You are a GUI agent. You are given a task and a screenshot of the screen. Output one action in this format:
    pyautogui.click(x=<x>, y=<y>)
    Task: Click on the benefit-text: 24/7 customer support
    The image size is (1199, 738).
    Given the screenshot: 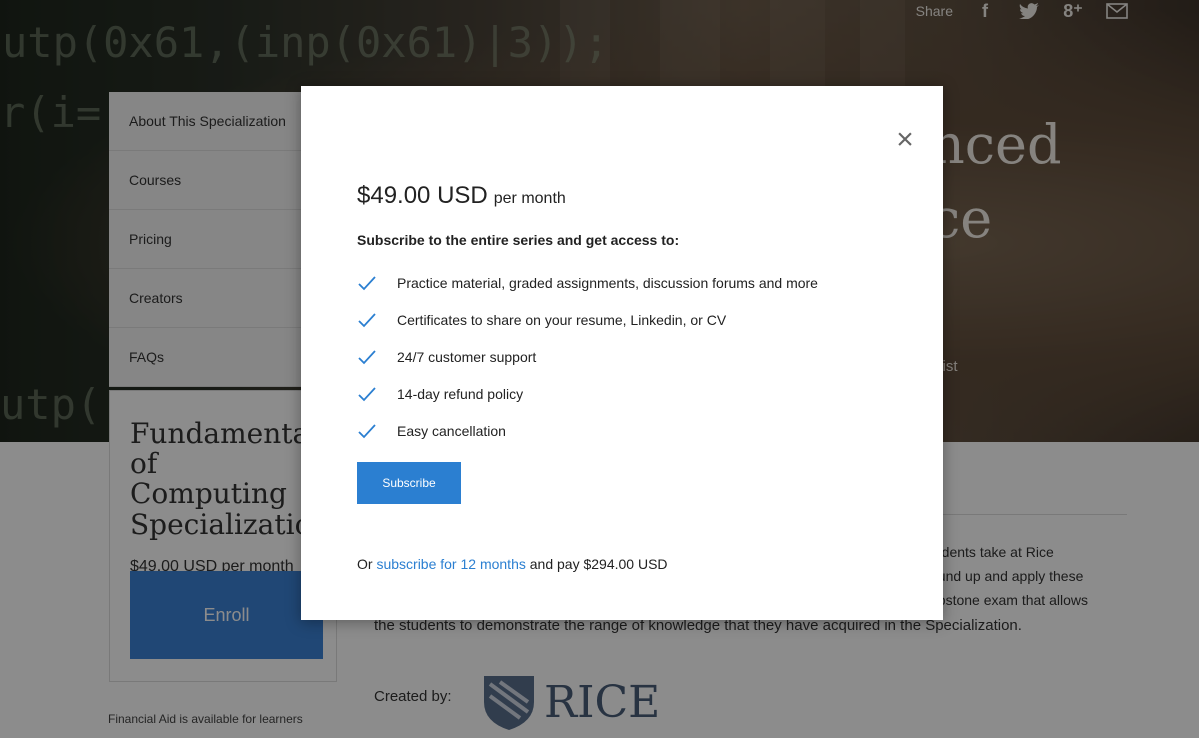 What is the action you would take?
    pyautogui.click(x=467, y=356)
    